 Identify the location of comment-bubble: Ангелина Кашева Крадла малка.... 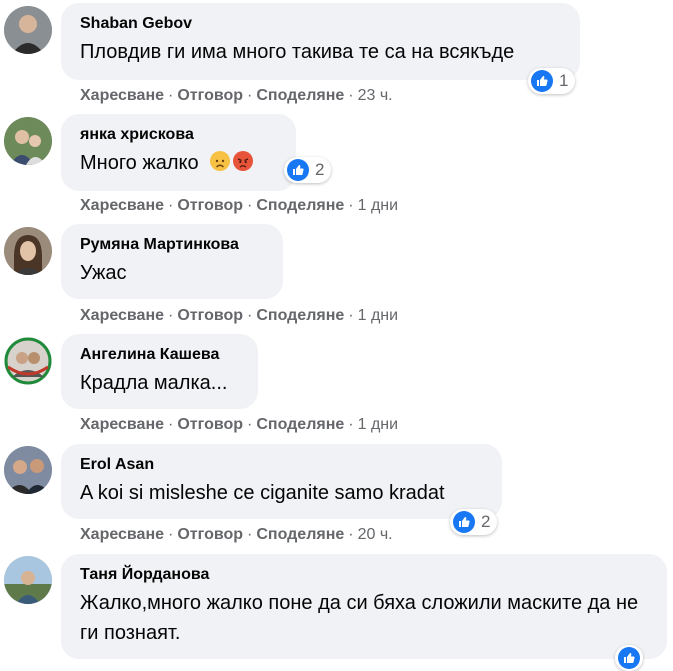
(159, 371).